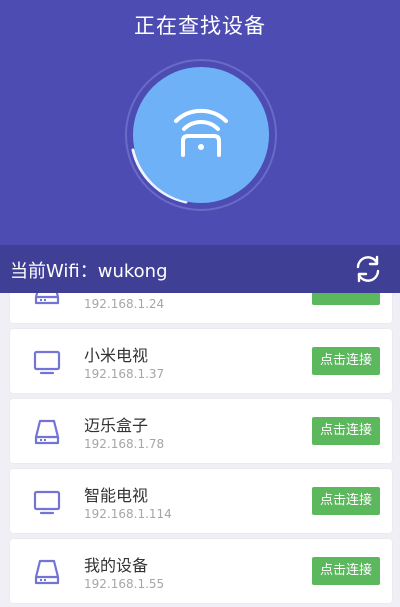 The image size is (400, 607). Describe the element at coordinates (116, 495) in the screenshot. I see `device-name: 智能电视` at that location.